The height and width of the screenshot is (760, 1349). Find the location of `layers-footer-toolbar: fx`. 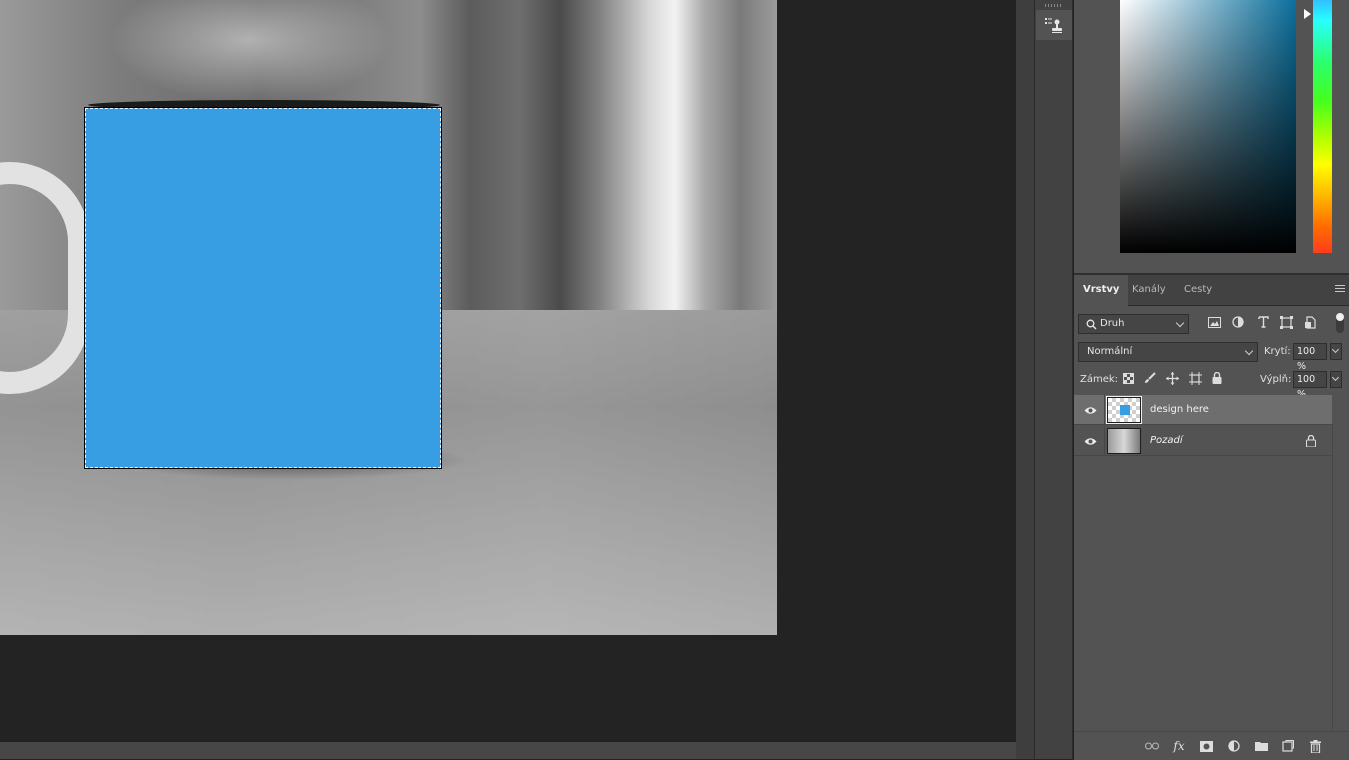

layers-footer-toolbar: fx is located at coordinates (1211, 745).